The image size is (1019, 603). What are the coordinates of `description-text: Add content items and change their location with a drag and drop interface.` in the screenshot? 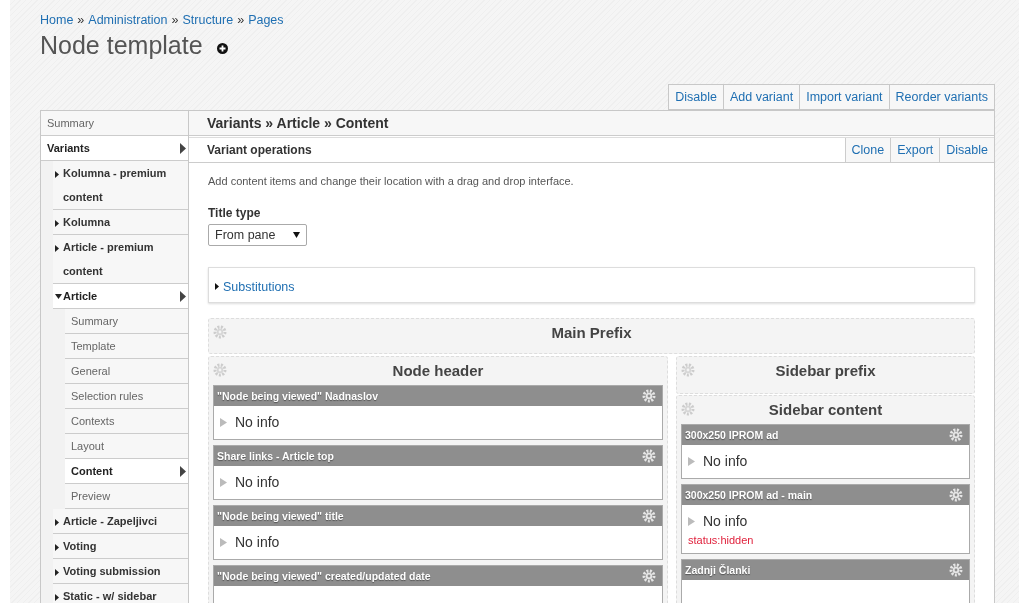 It's located at (391, 181).